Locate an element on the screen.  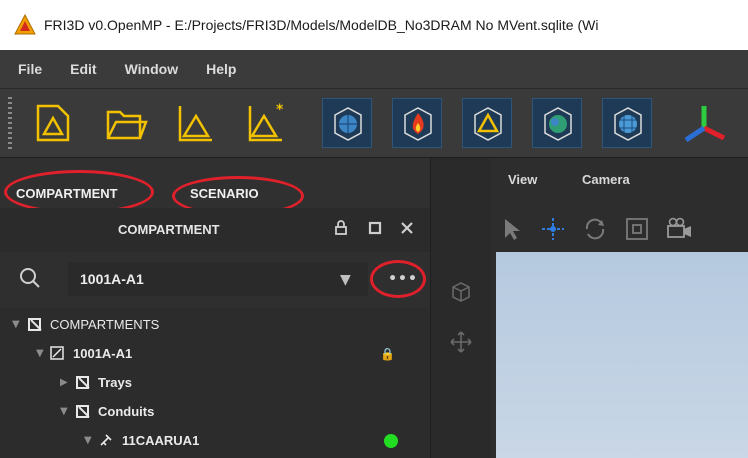
view-geometry-button is located at coordinates (487, 123).